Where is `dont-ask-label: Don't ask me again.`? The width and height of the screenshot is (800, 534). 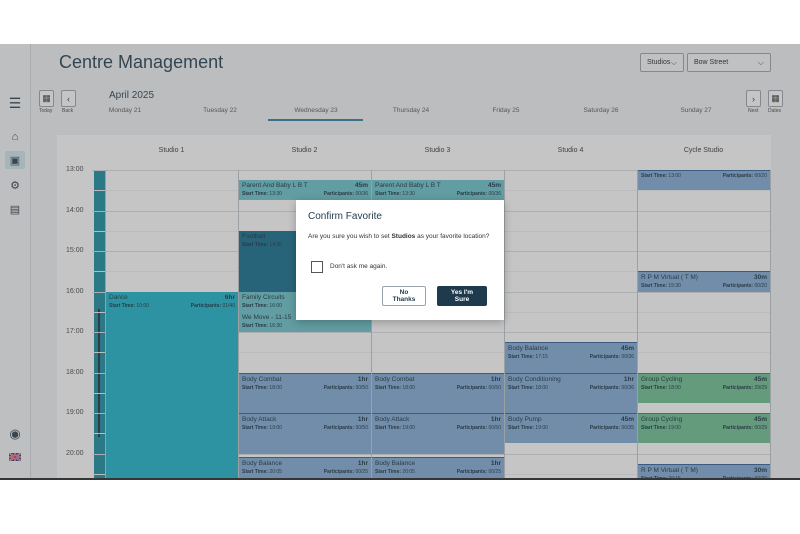
dont-ask-label: Don't ask me again. is located at coordinates (359, 266).